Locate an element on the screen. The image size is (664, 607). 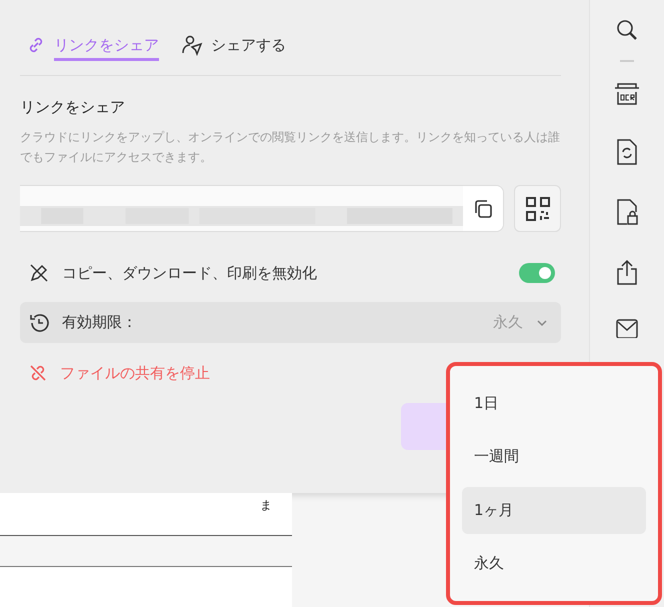
tab: シェアする is located at coordinates (233, 45).